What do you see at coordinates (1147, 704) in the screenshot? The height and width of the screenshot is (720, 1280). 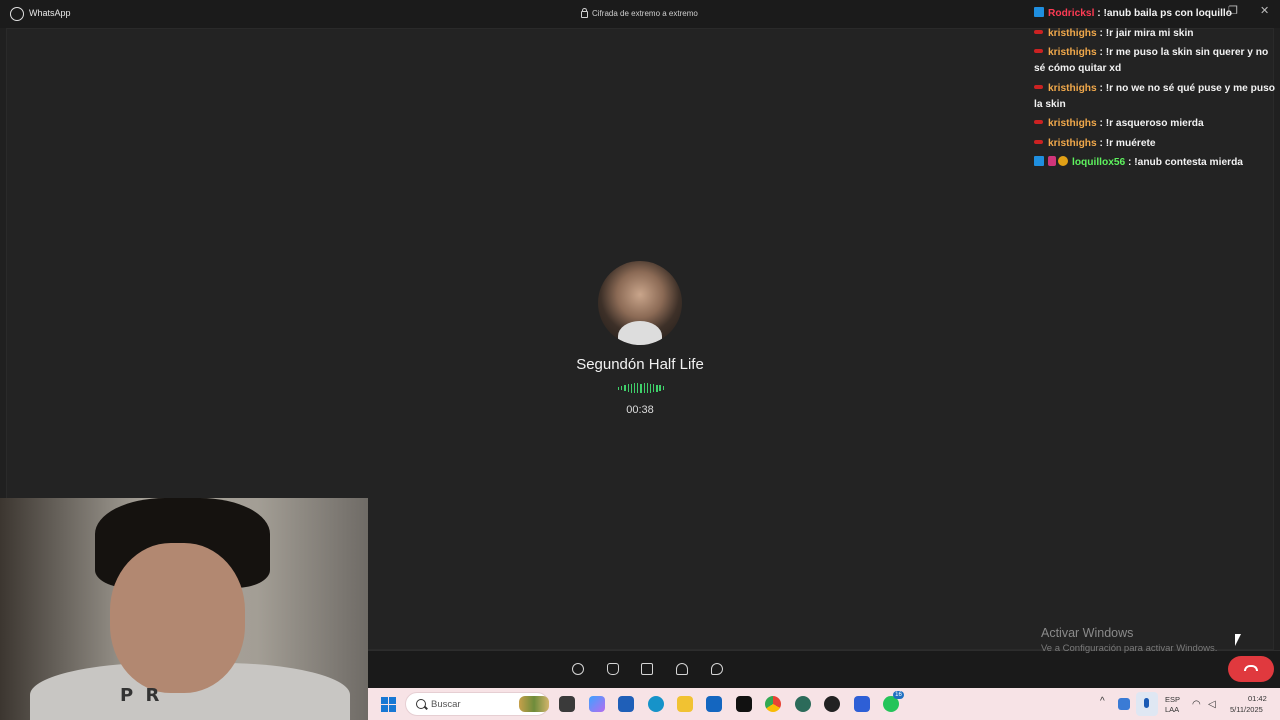 I see `microphone-icon` at bounding box center [1147, 704].